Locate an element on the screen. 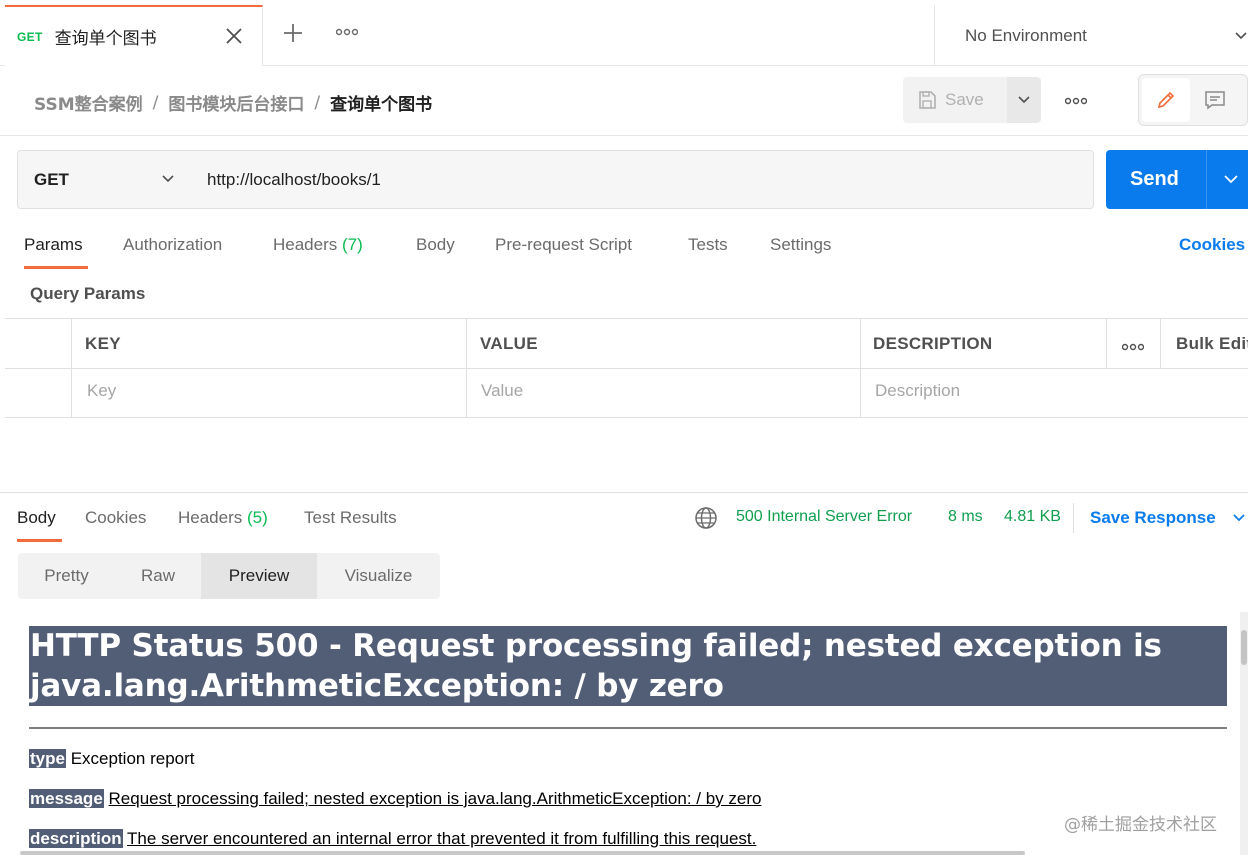  response-tab-headers: Headers (5) is located at coordinates (223, 518).